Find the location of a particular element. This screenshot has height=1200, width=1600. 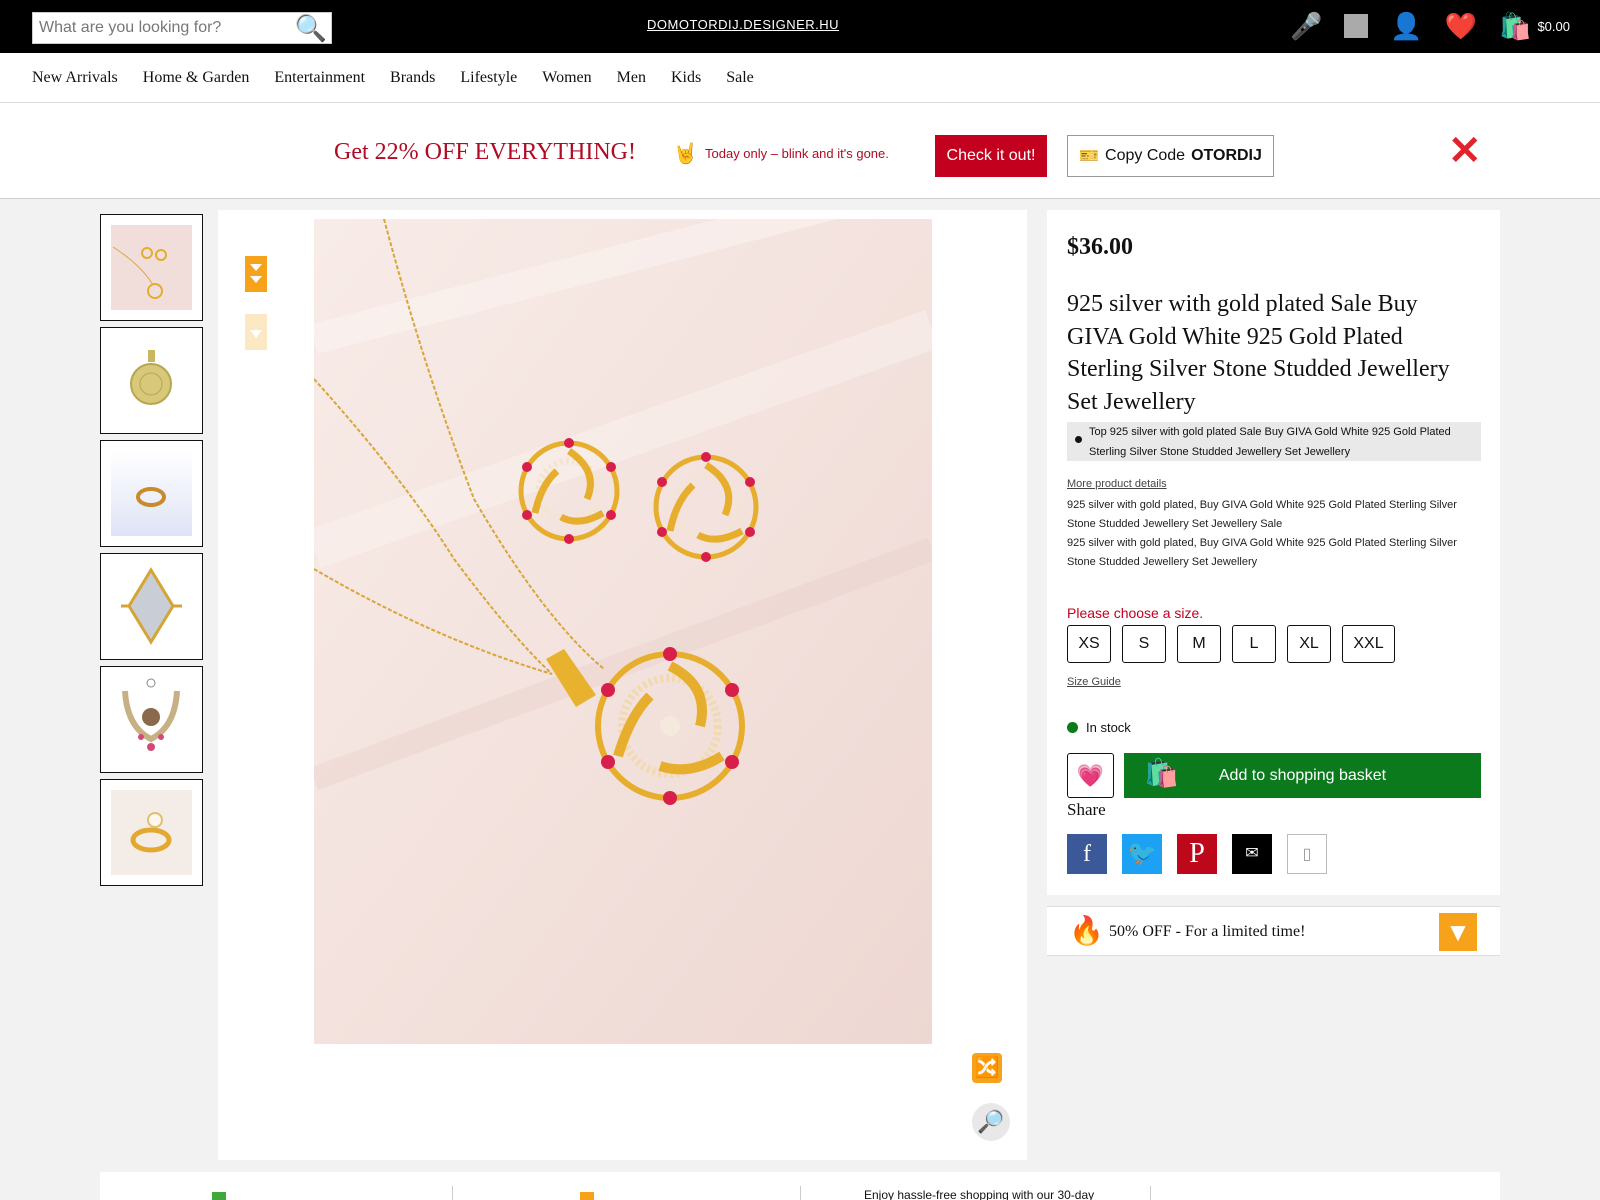

promo-title: Get 22% OFF EVERYTHING! is located at coordinates (485, 152).